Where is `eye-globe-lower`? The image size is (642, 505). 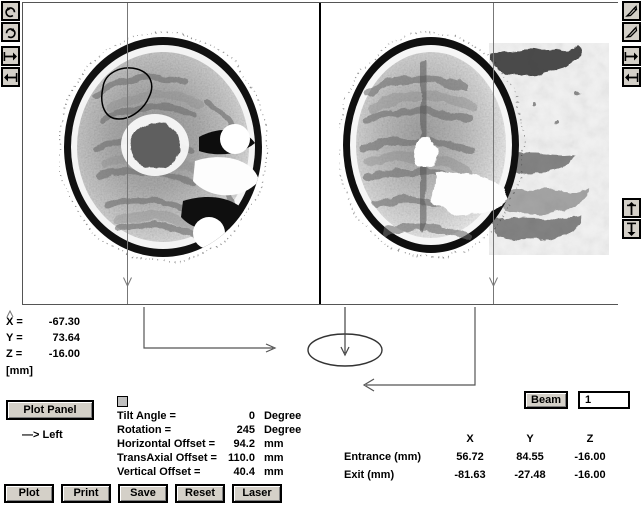
eye-globe-lower is located at coordinates (209, 233).